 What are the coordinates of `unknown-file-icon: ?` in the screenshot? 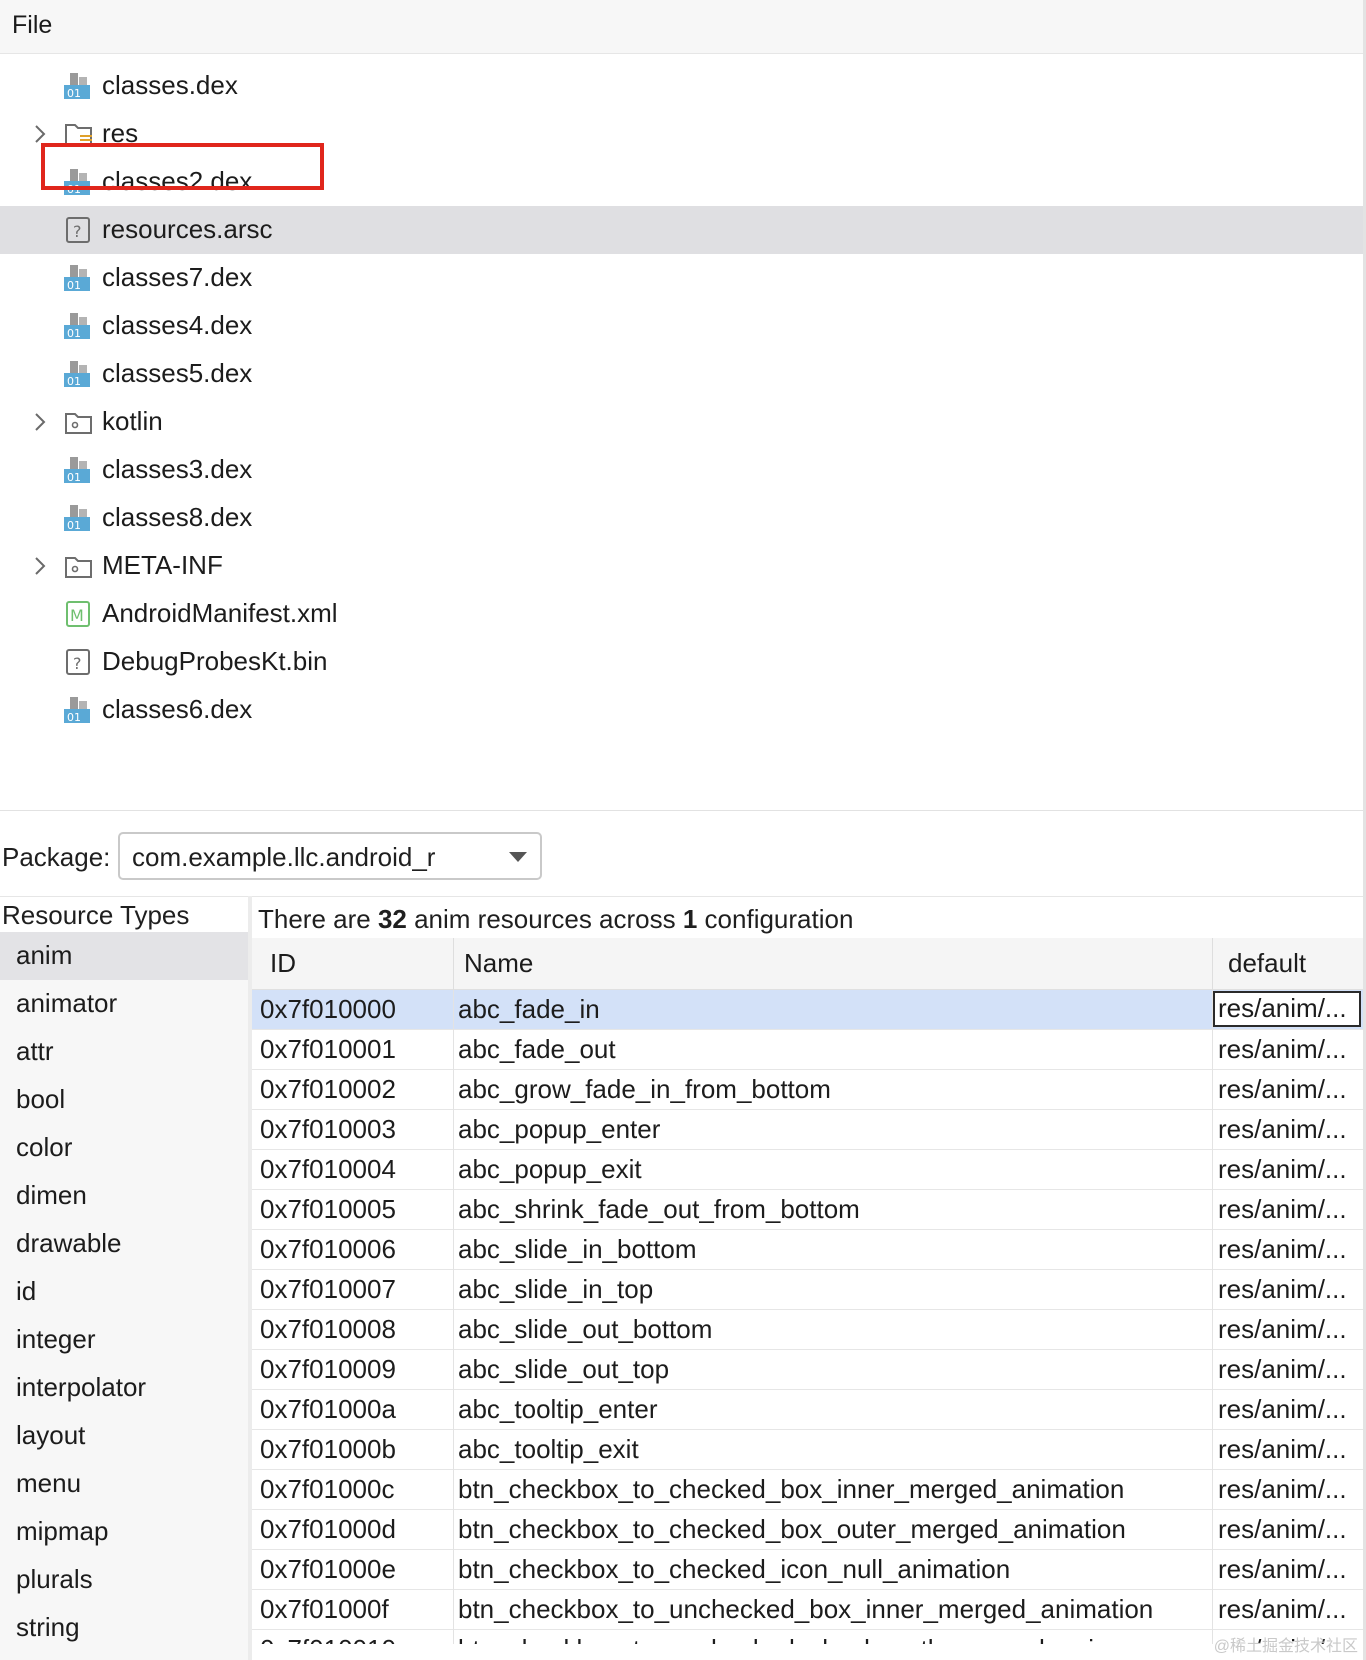 It's located at (79, 230).